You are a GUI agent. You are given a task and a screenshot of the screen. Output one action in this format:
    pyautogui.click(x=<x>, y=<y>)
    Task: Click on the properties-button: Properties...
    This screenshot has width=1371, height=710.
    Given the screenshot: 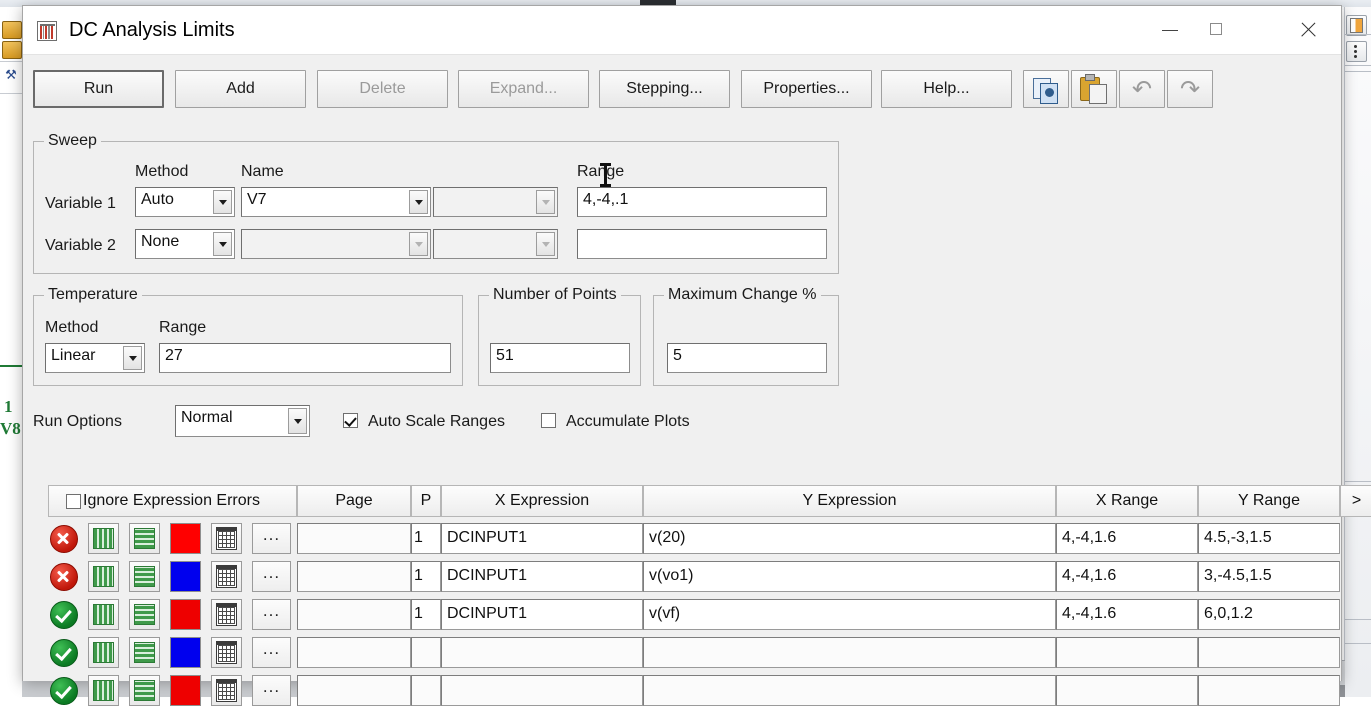 What is the action you would take?
    pyautogui.click(x=806, y=89)
    